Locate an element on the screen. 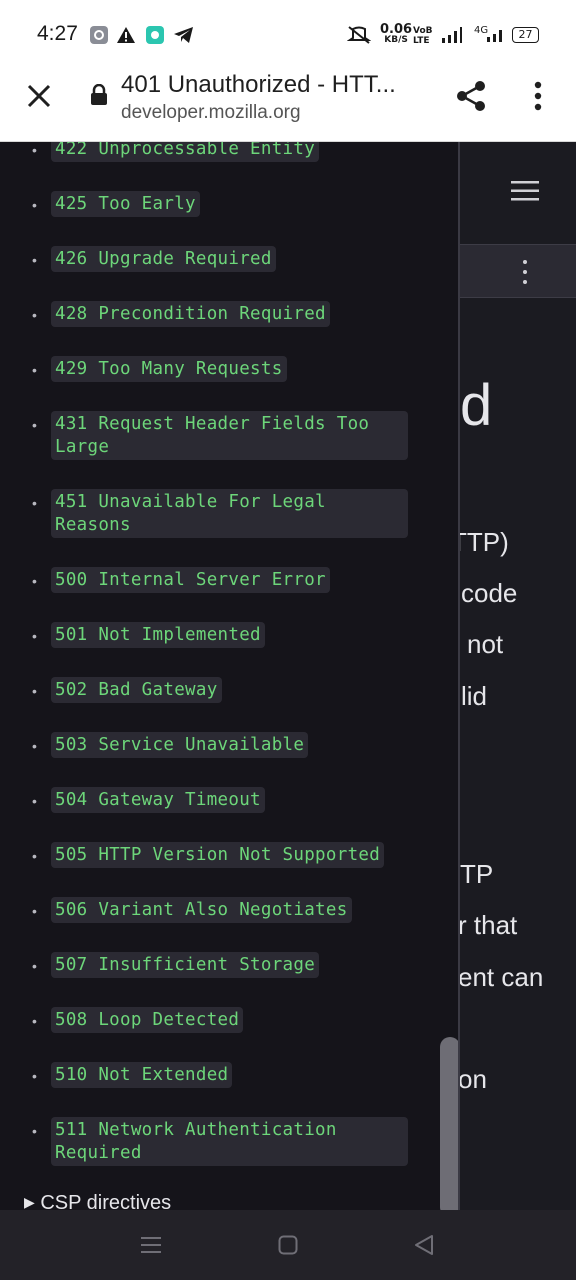  telegram-icon is located at coordinates (183, 35).